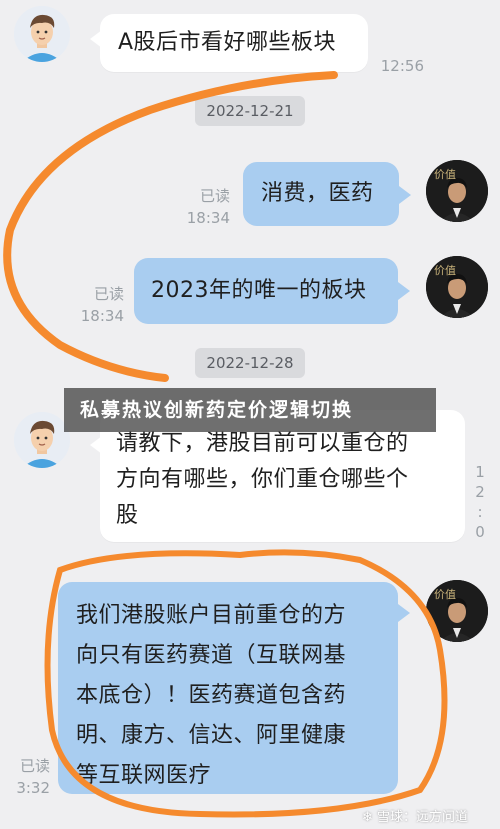  I want to click on message-text: 消费，医药, so click(317, 193).